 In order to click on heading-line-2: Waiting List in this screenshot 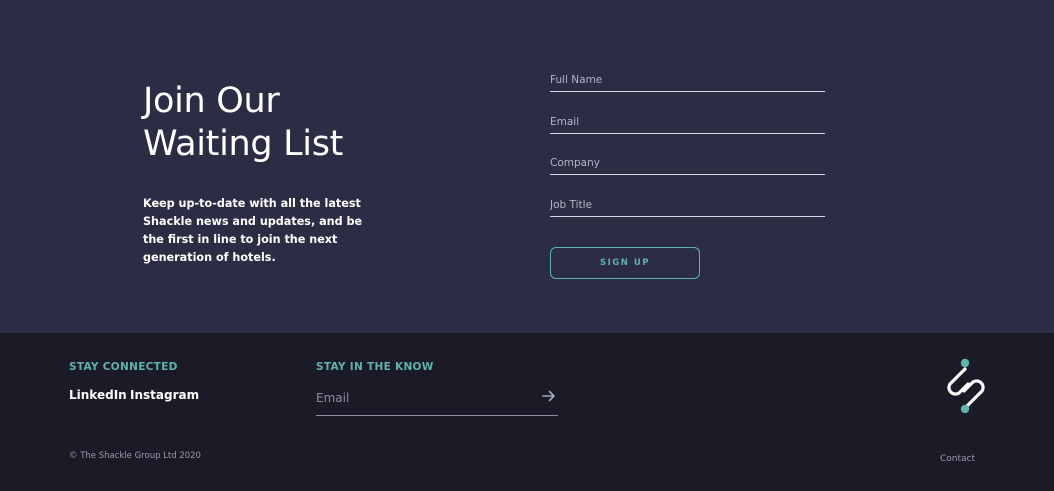, I will do `click(243, 144)`.